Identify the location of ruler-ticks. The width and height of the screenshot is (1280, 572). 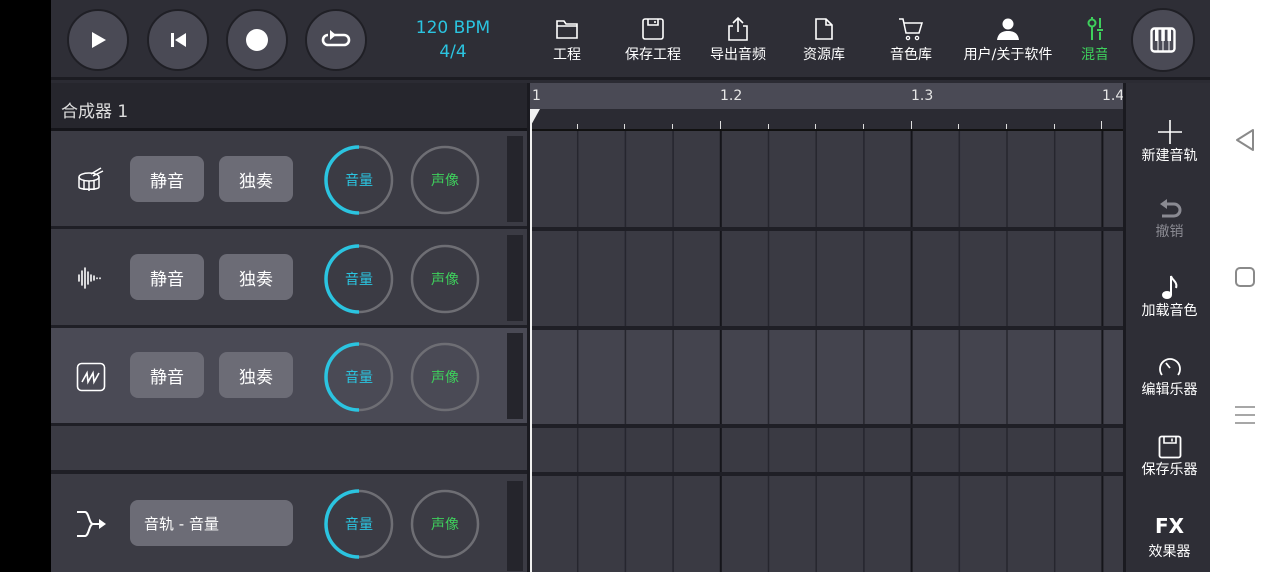
(826, 120).